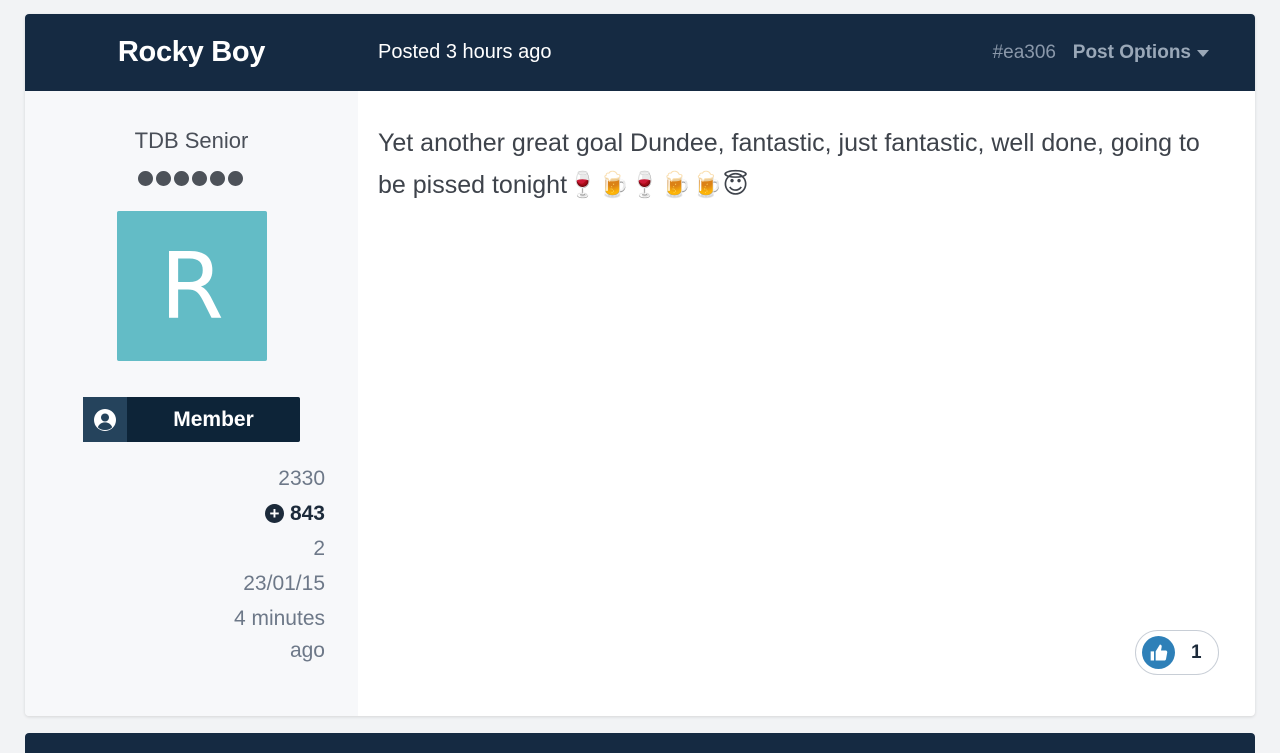 The image size is (1280, 753). I want to click on reputation: + 843, so click(265, 513).